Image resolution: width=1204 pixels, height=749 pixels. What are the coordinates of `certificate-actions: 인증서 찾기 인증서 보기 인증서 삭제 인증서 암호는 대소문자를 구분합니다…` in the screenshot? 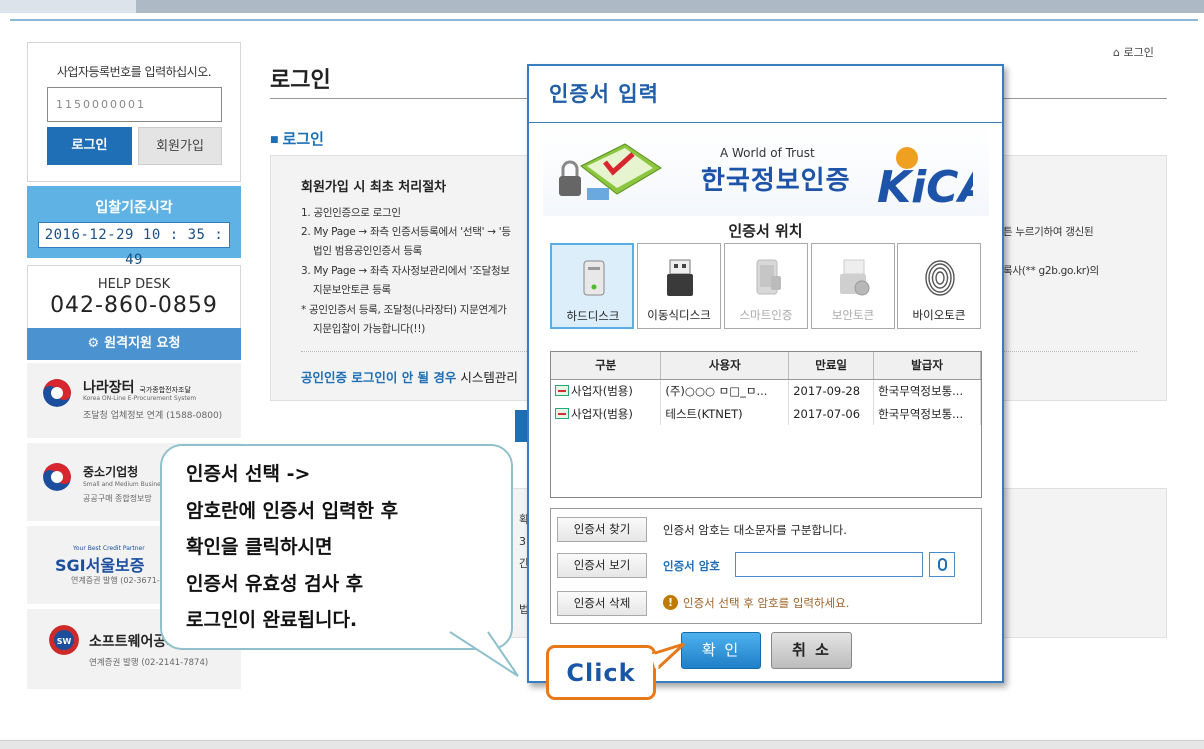 It's located at (766, 566).